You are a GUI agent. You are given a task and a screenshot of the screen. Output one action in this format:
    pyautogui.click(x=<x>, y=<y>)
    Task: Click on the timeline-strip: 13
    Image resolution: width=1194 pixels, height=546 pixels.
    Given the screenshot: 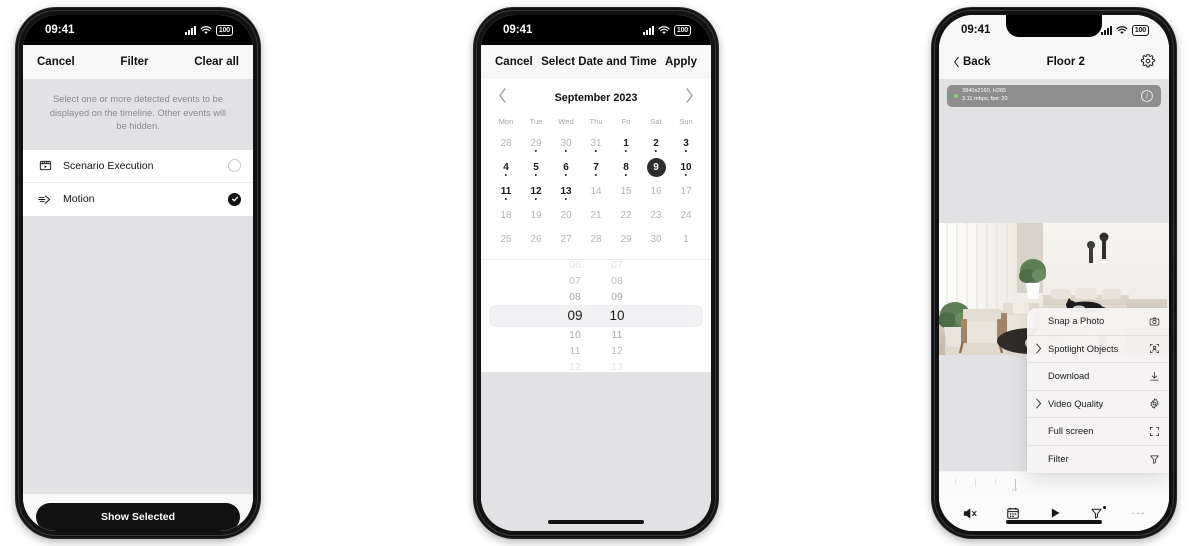 What is the action you would take?
    pyautogui.click(x=1054, y=483)
    